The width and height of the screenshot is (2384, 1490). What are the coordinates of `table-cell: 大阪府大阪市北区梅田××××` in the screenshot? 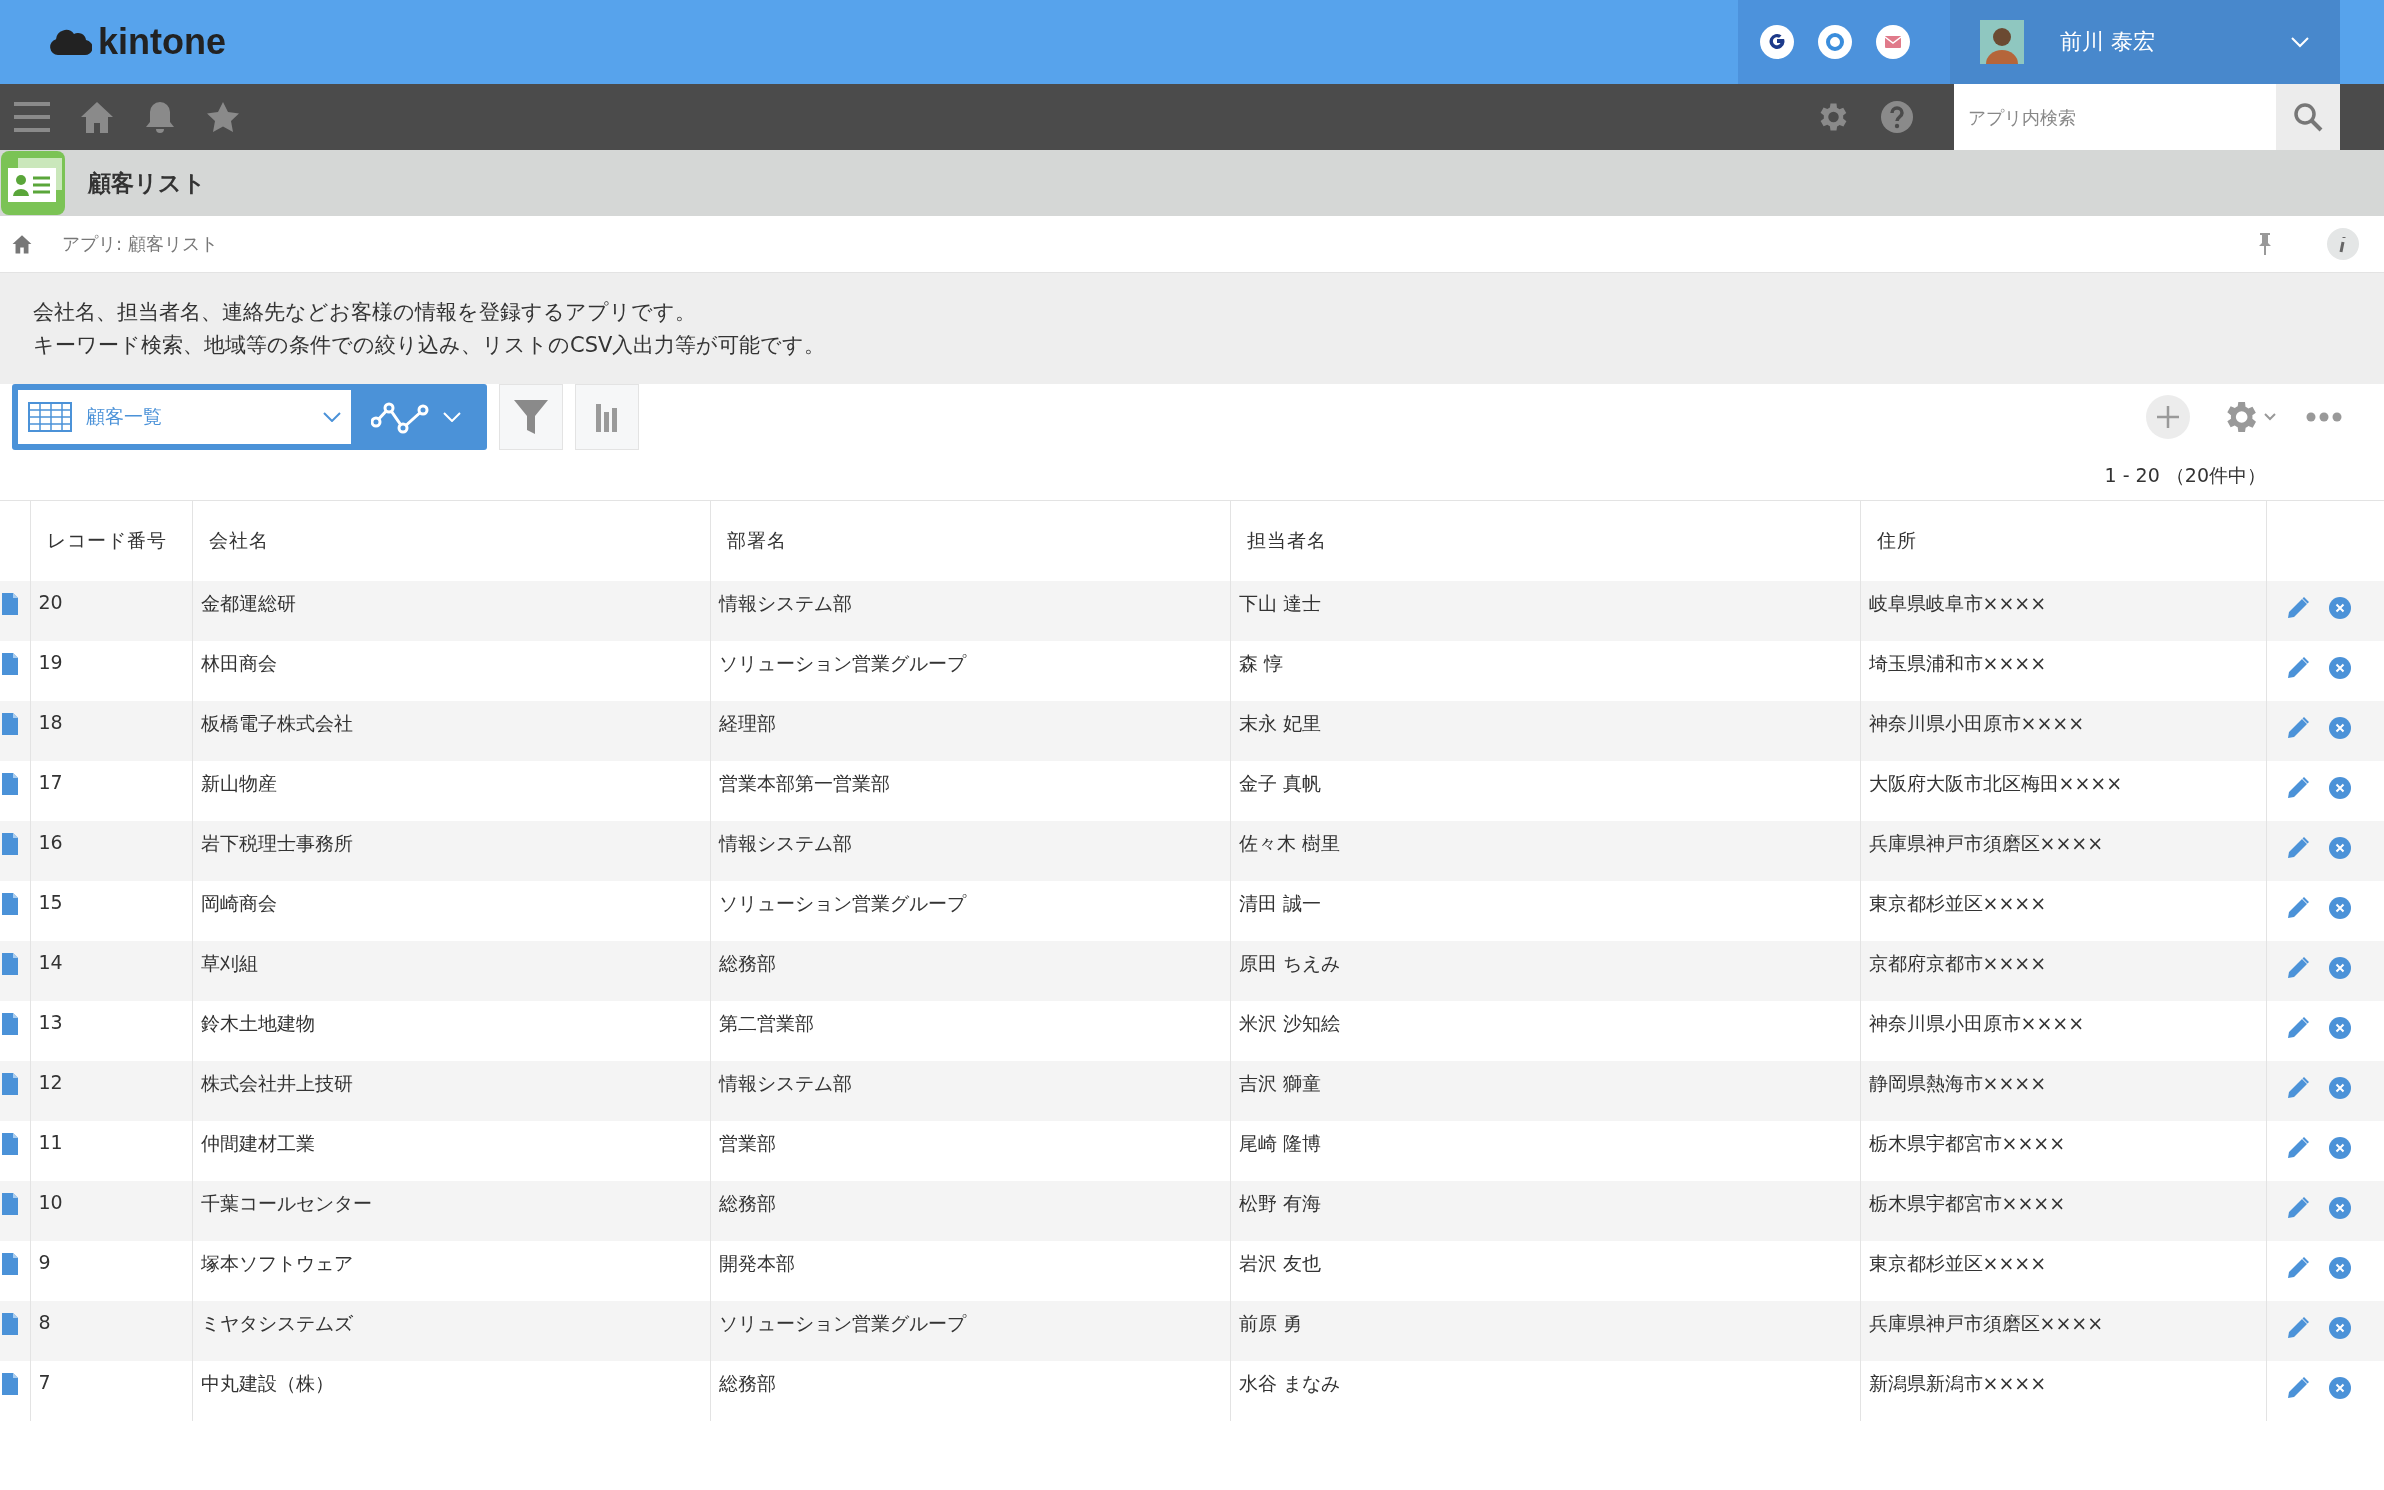 It's located at (1995, 783).